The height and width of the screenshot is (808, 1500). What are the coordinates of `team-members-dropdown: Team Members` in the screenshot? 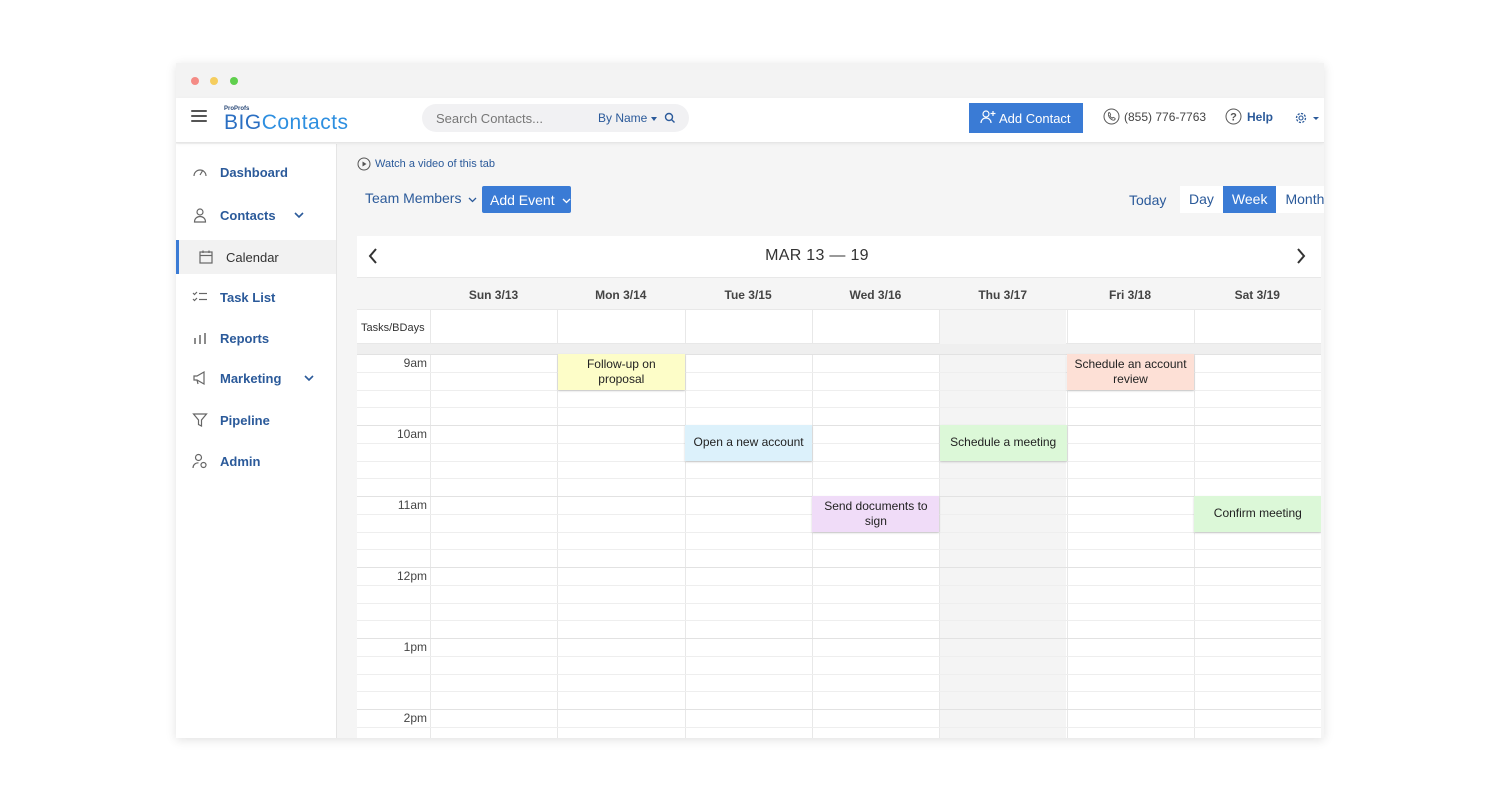 It's located at (421, 198).